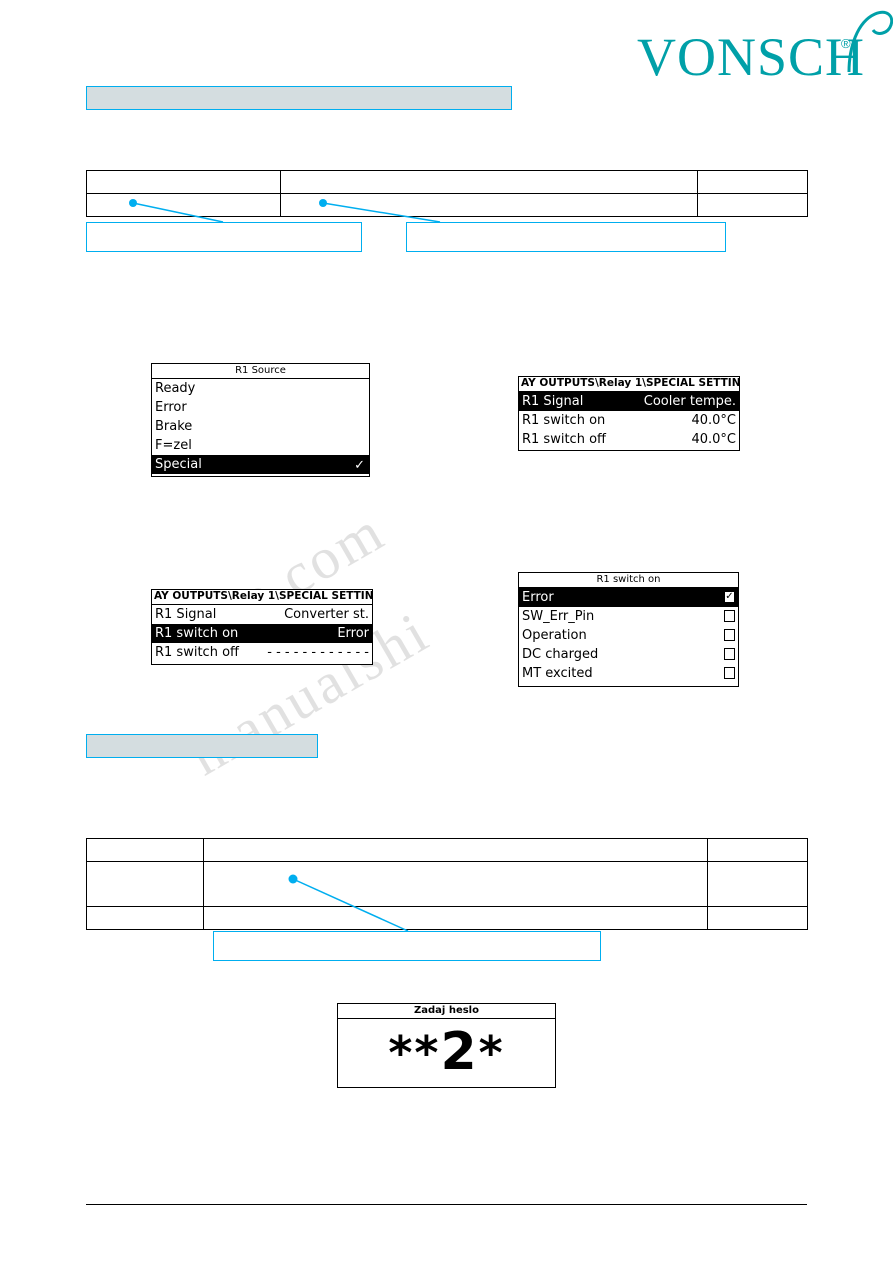 Image resolution: width=893 pixels, height=1263 pixels. Describe the element at coordinates (491, 1053) in the screenshot. I see `password-char-4: *` at that location.